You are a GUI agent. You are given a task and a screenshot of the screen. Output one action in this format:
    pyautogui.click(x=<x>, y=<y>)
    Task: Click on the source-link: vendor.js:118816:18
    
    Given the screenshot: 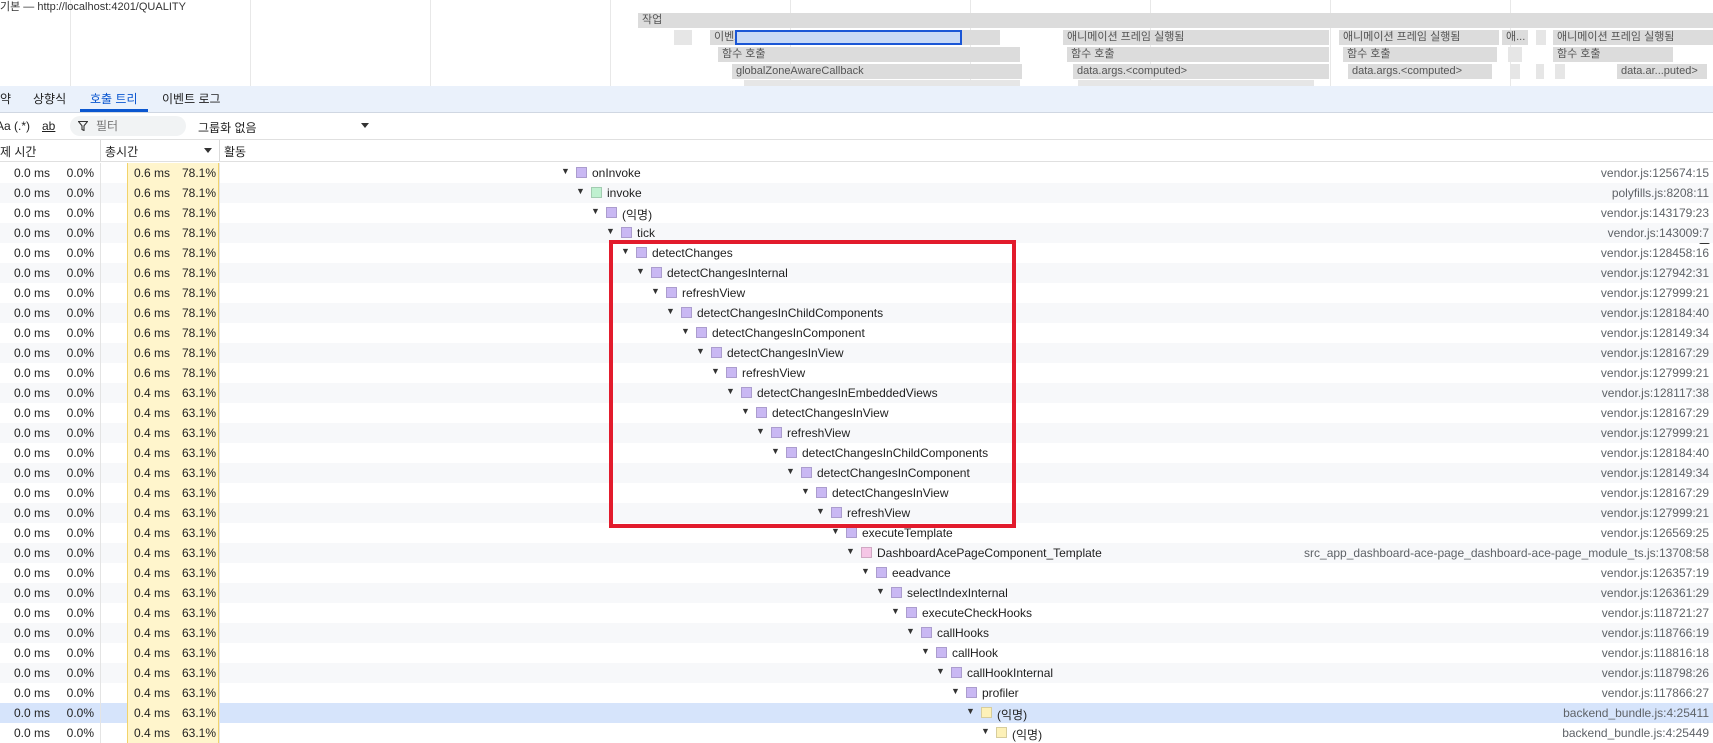 What is the action you would take?
    pyautogui.click(x=1655, y=653)
    